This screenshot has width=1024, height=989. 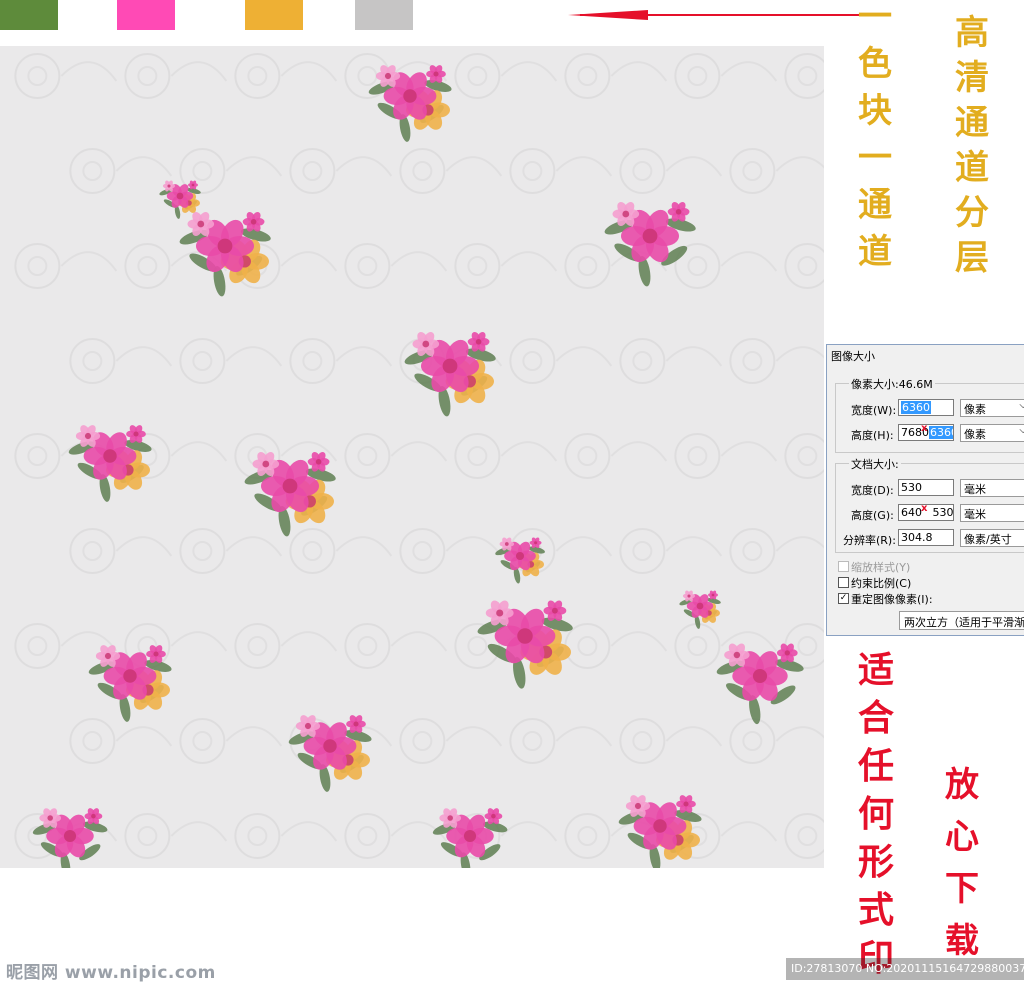 What do you see at coordinates (876, 862) in the screenshot?
I see `vt-red1-char: 形` at bounding box center [876, 862].